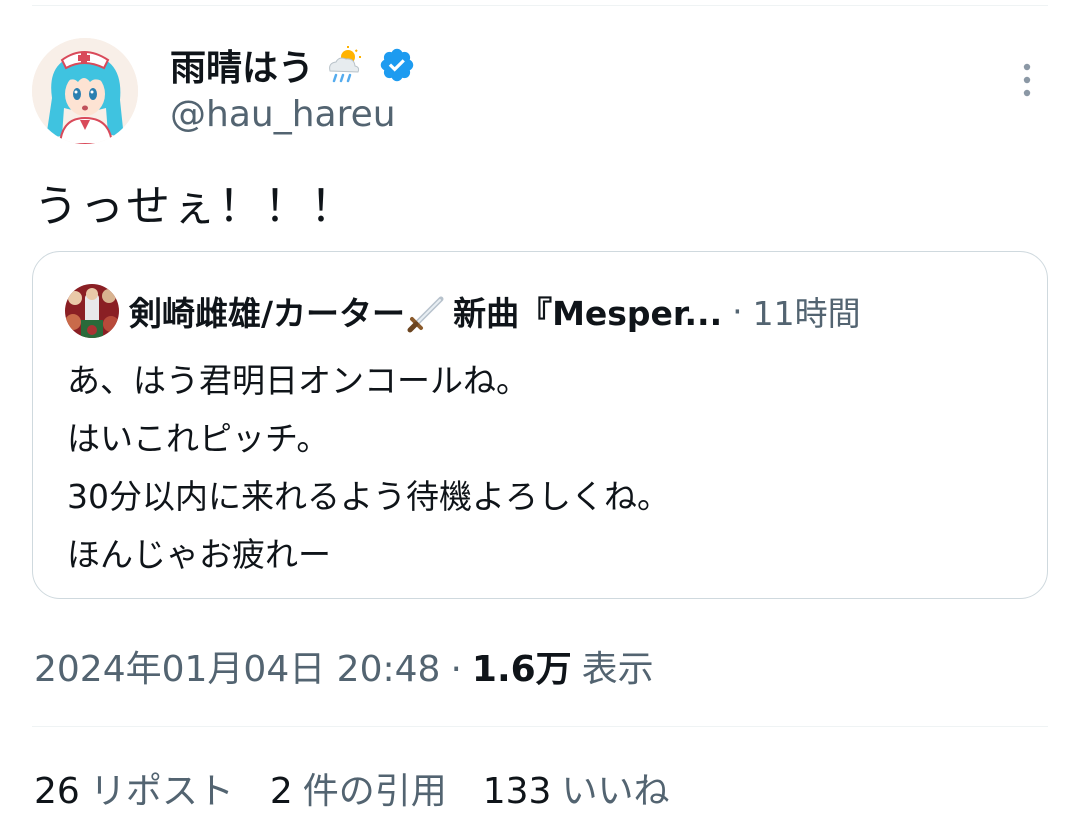 The image size is (1080, 829). Describe the element at coordinates (161, 791) in the screenshot. I see `reposts-label: リポスト` at that location.